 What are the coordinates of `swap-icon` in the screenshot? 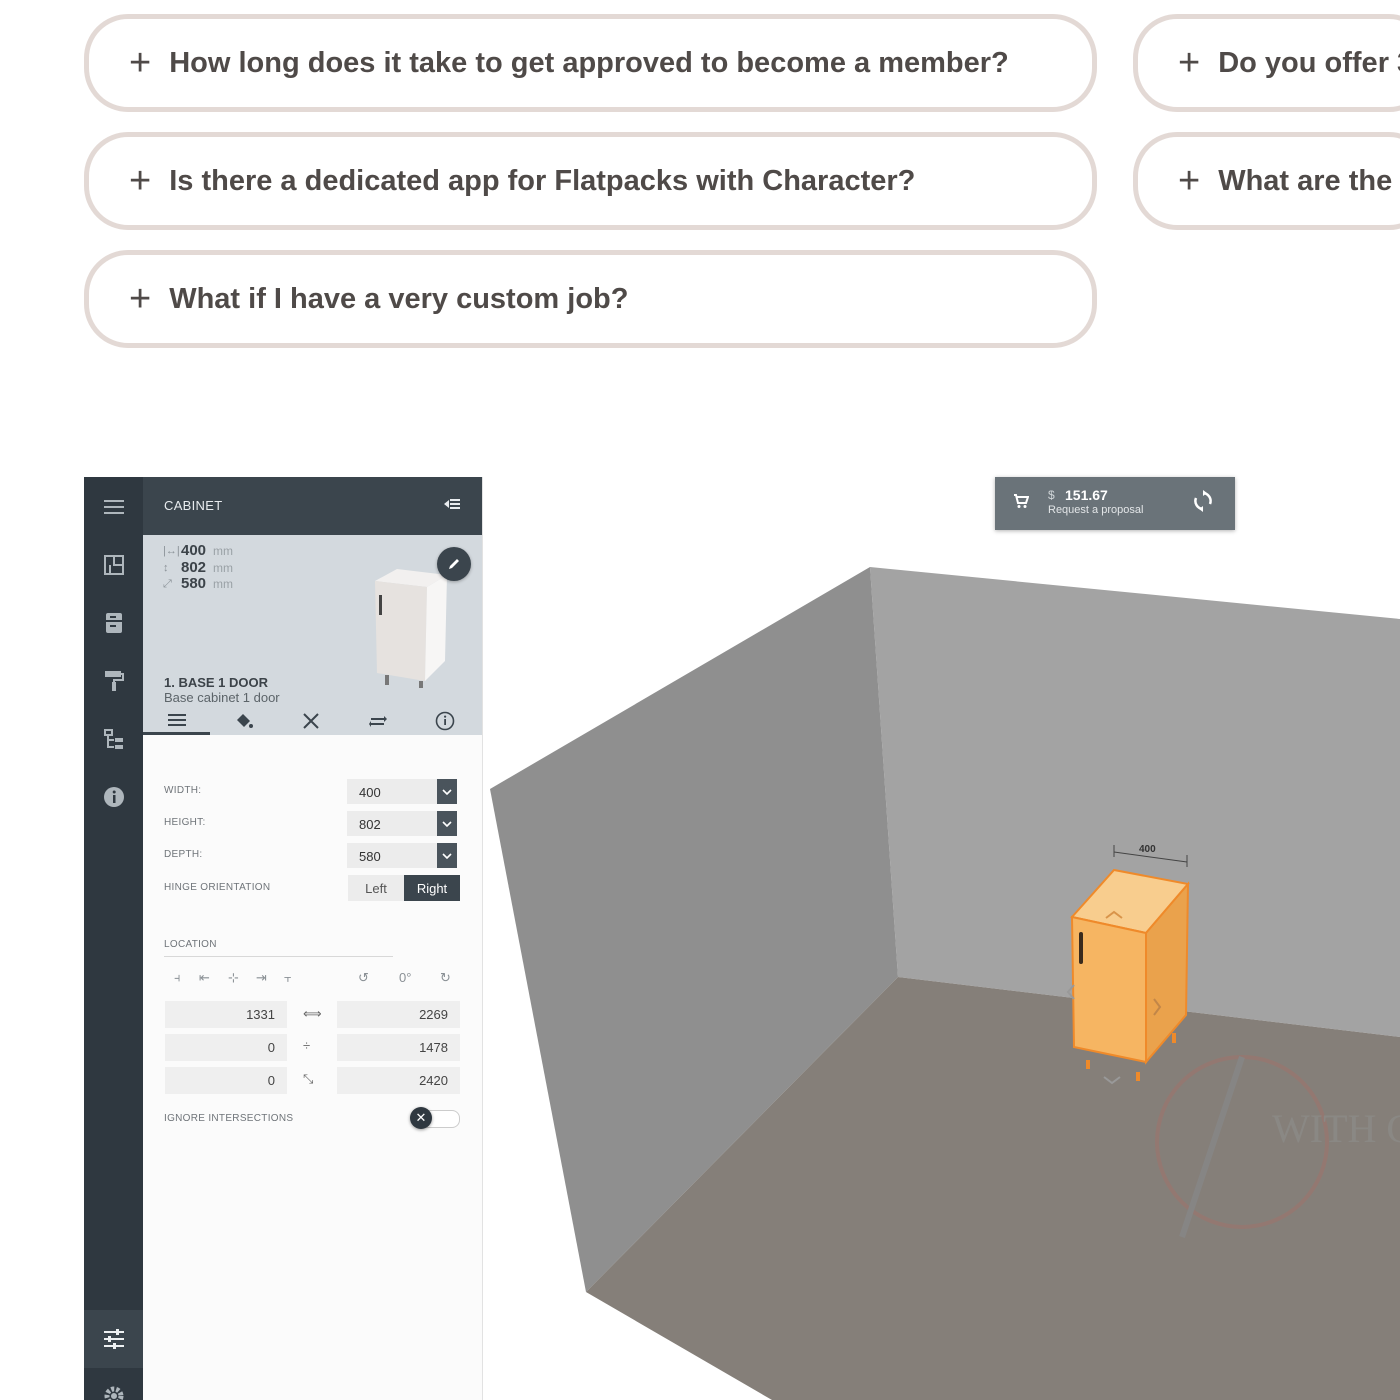 It's located at (377, 721).